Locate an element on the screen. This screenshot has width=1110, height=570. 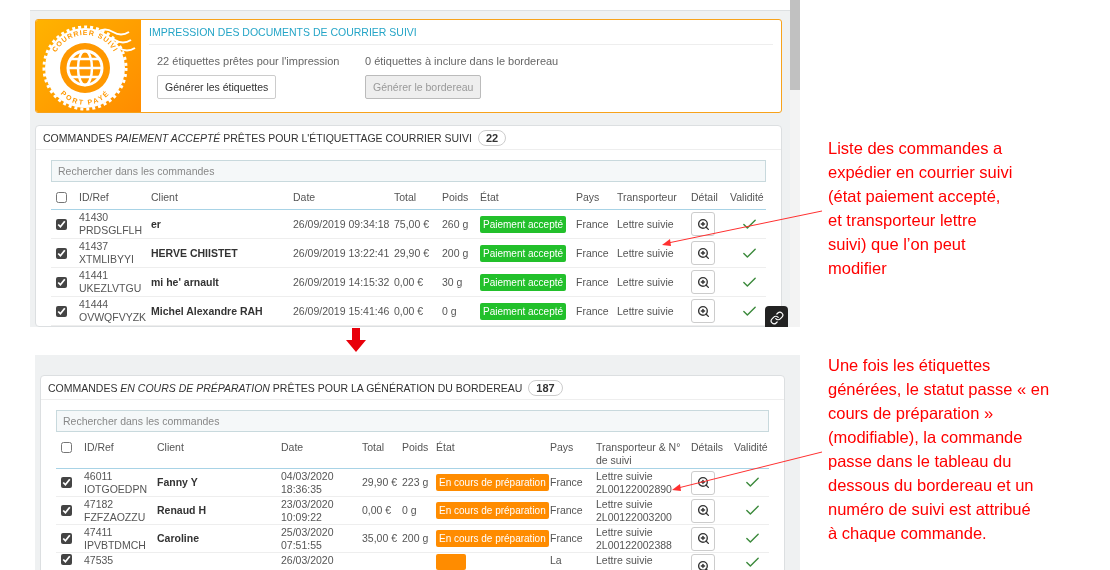
client-name: mi he' arnault is located at coordinates (185, 282).